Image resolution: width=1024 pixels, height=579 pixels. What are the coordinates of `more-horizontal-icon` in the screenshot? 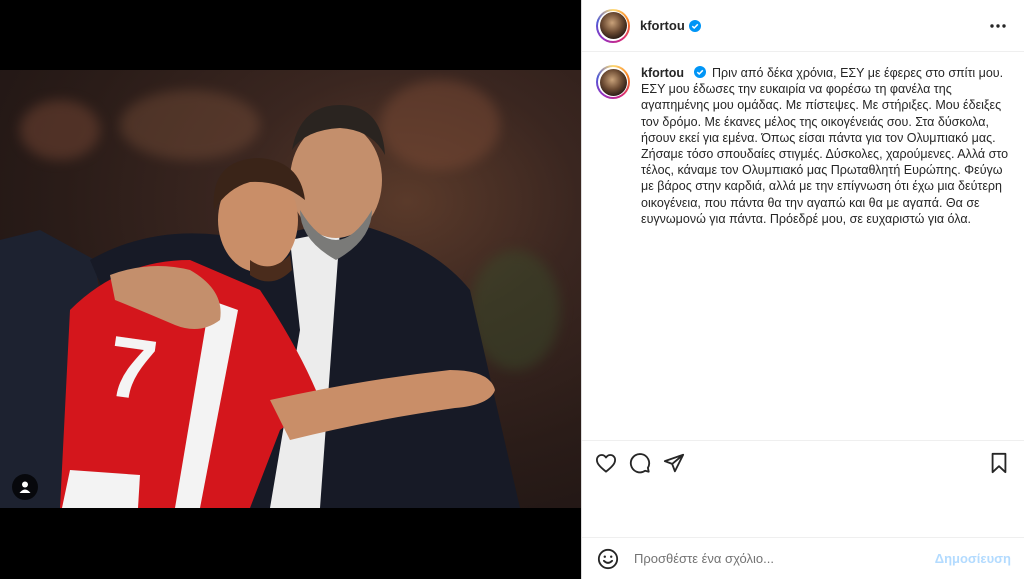 It's located at (998, 26).